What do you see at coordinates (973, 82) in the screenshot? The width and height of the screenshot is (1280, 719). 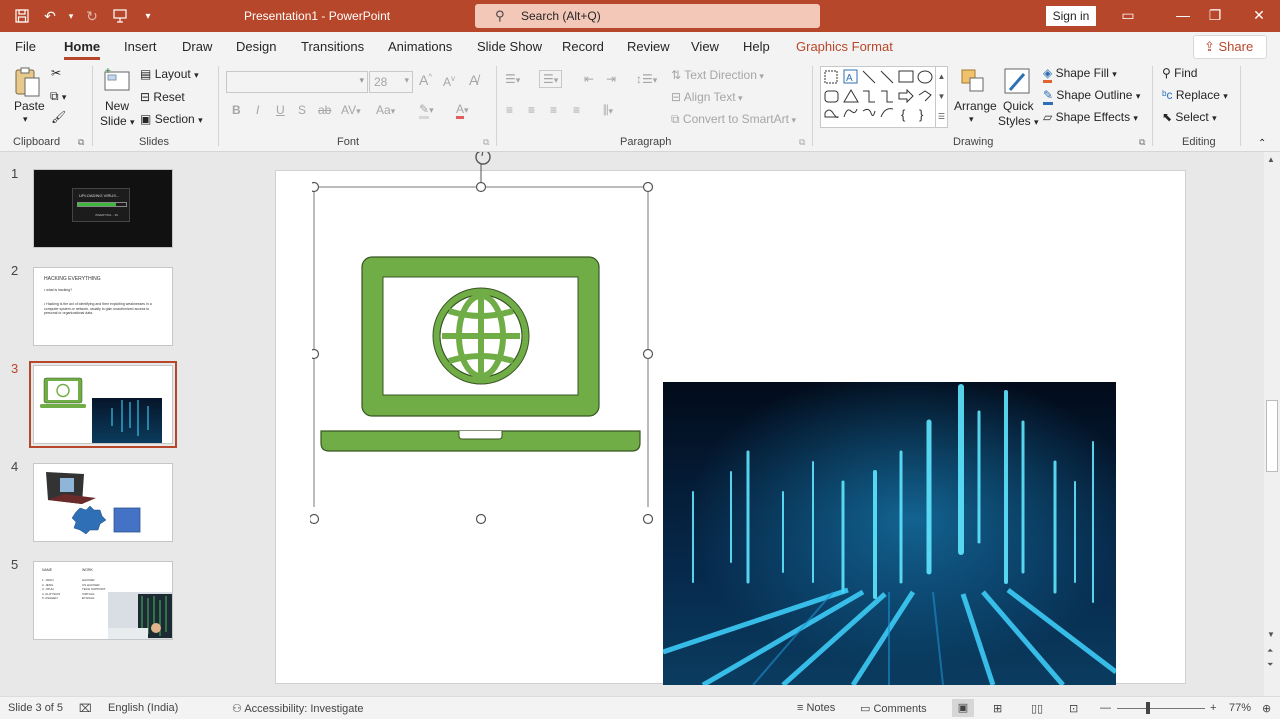 I see `arrange-button` at bounding box center [973, 82].